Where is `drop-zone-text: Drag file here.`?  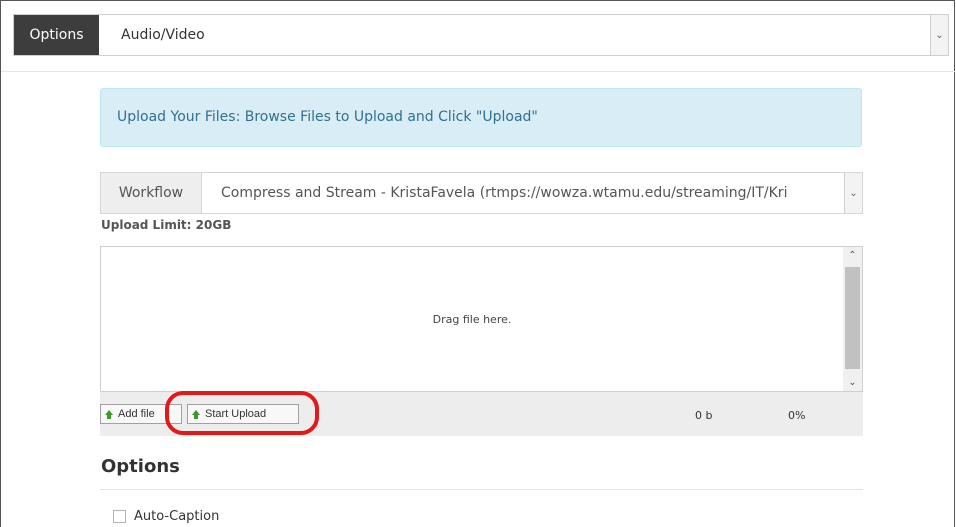
drop-zone-text: Drag file here. is located at coordinates (472, 319).